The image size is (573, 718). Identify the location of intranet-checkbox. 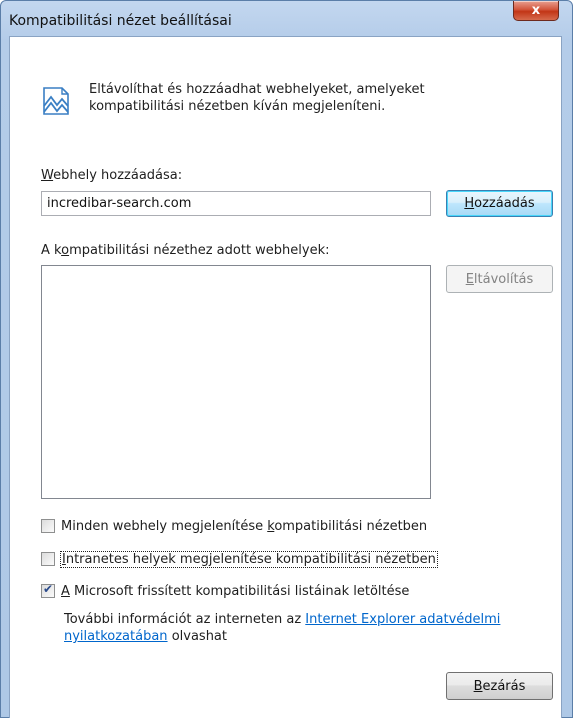
(48, 559).